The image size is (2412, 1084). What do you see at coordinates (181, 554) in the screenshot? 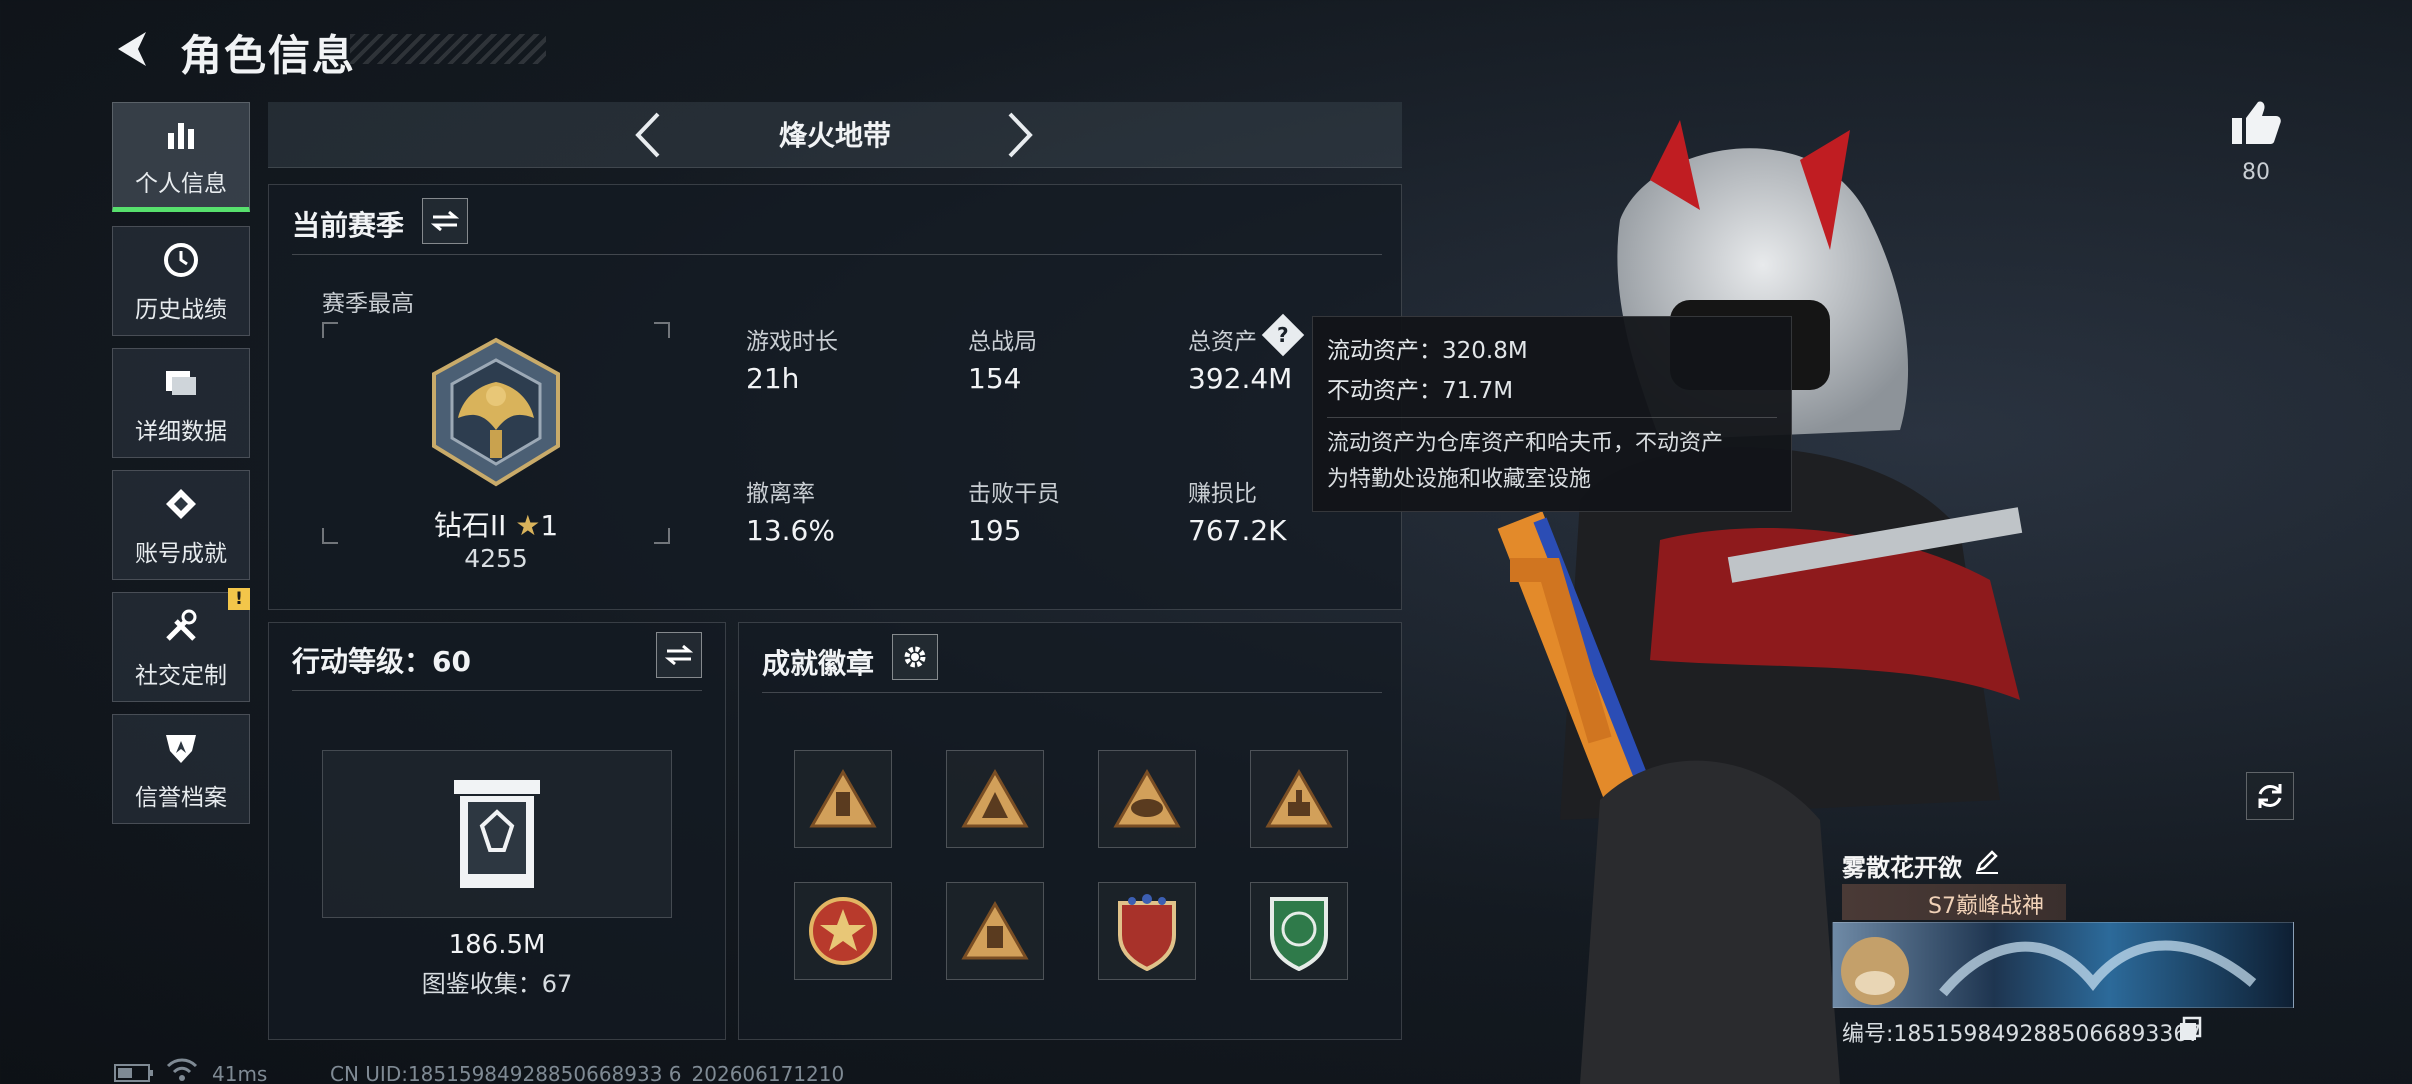
I see `sidebar-item-label: 账号成就` at bounding box center [181, 554].